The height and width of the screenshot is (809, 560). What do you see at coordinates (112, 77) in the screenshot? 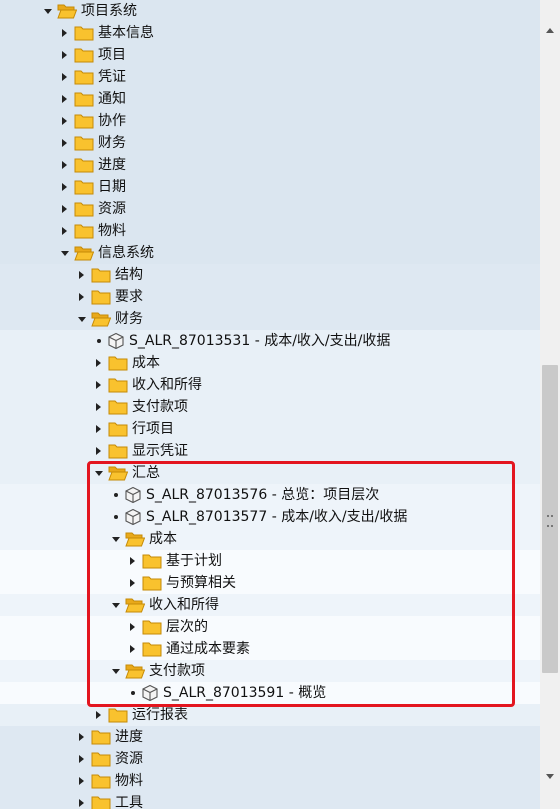
I see `node-label: 凭证` at bounding box center [112, 77].